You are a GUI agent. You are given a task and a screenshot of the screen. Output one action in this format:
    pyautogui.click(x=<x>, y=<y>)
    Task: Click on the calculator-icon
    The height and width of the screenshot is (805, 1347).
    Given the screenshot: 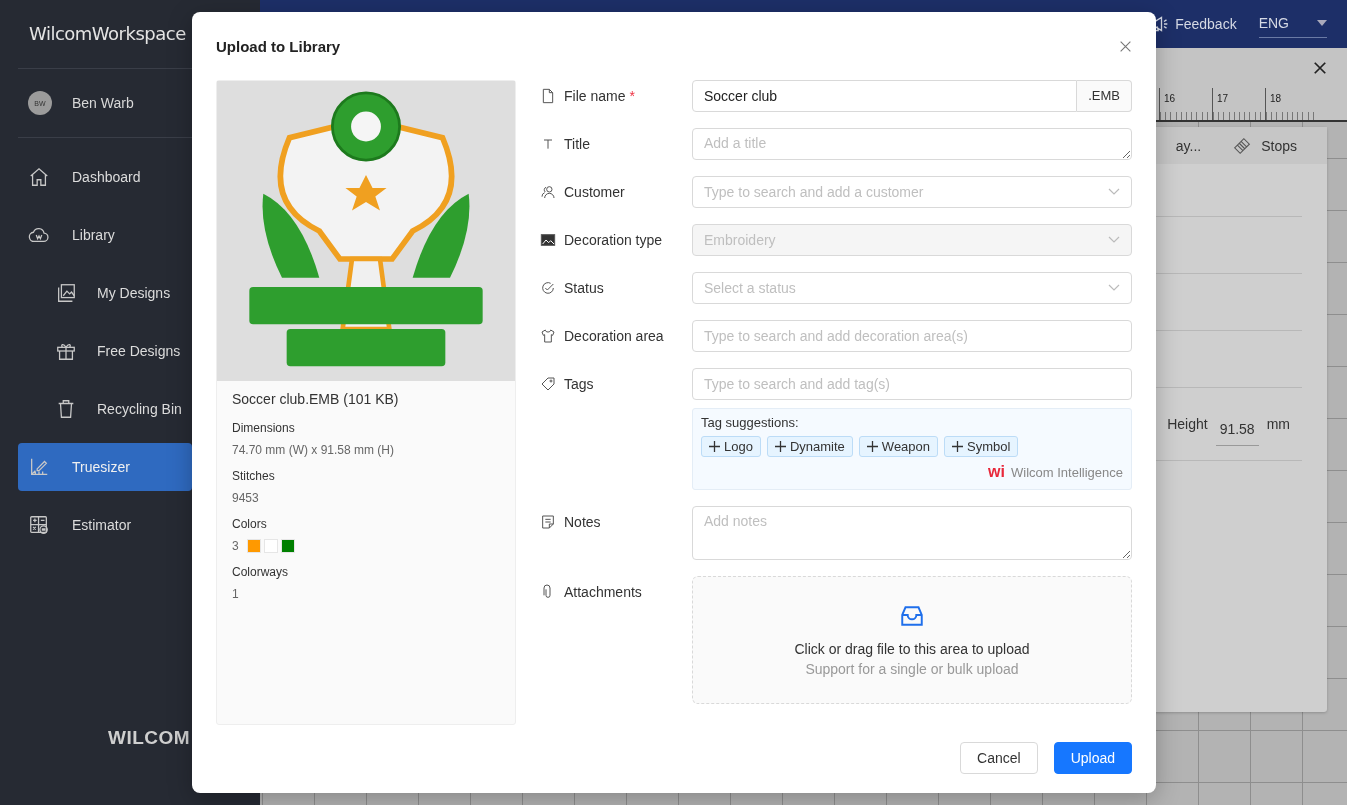 What is the action you would take?
    pyautogui.click(x=39, y=525)
    